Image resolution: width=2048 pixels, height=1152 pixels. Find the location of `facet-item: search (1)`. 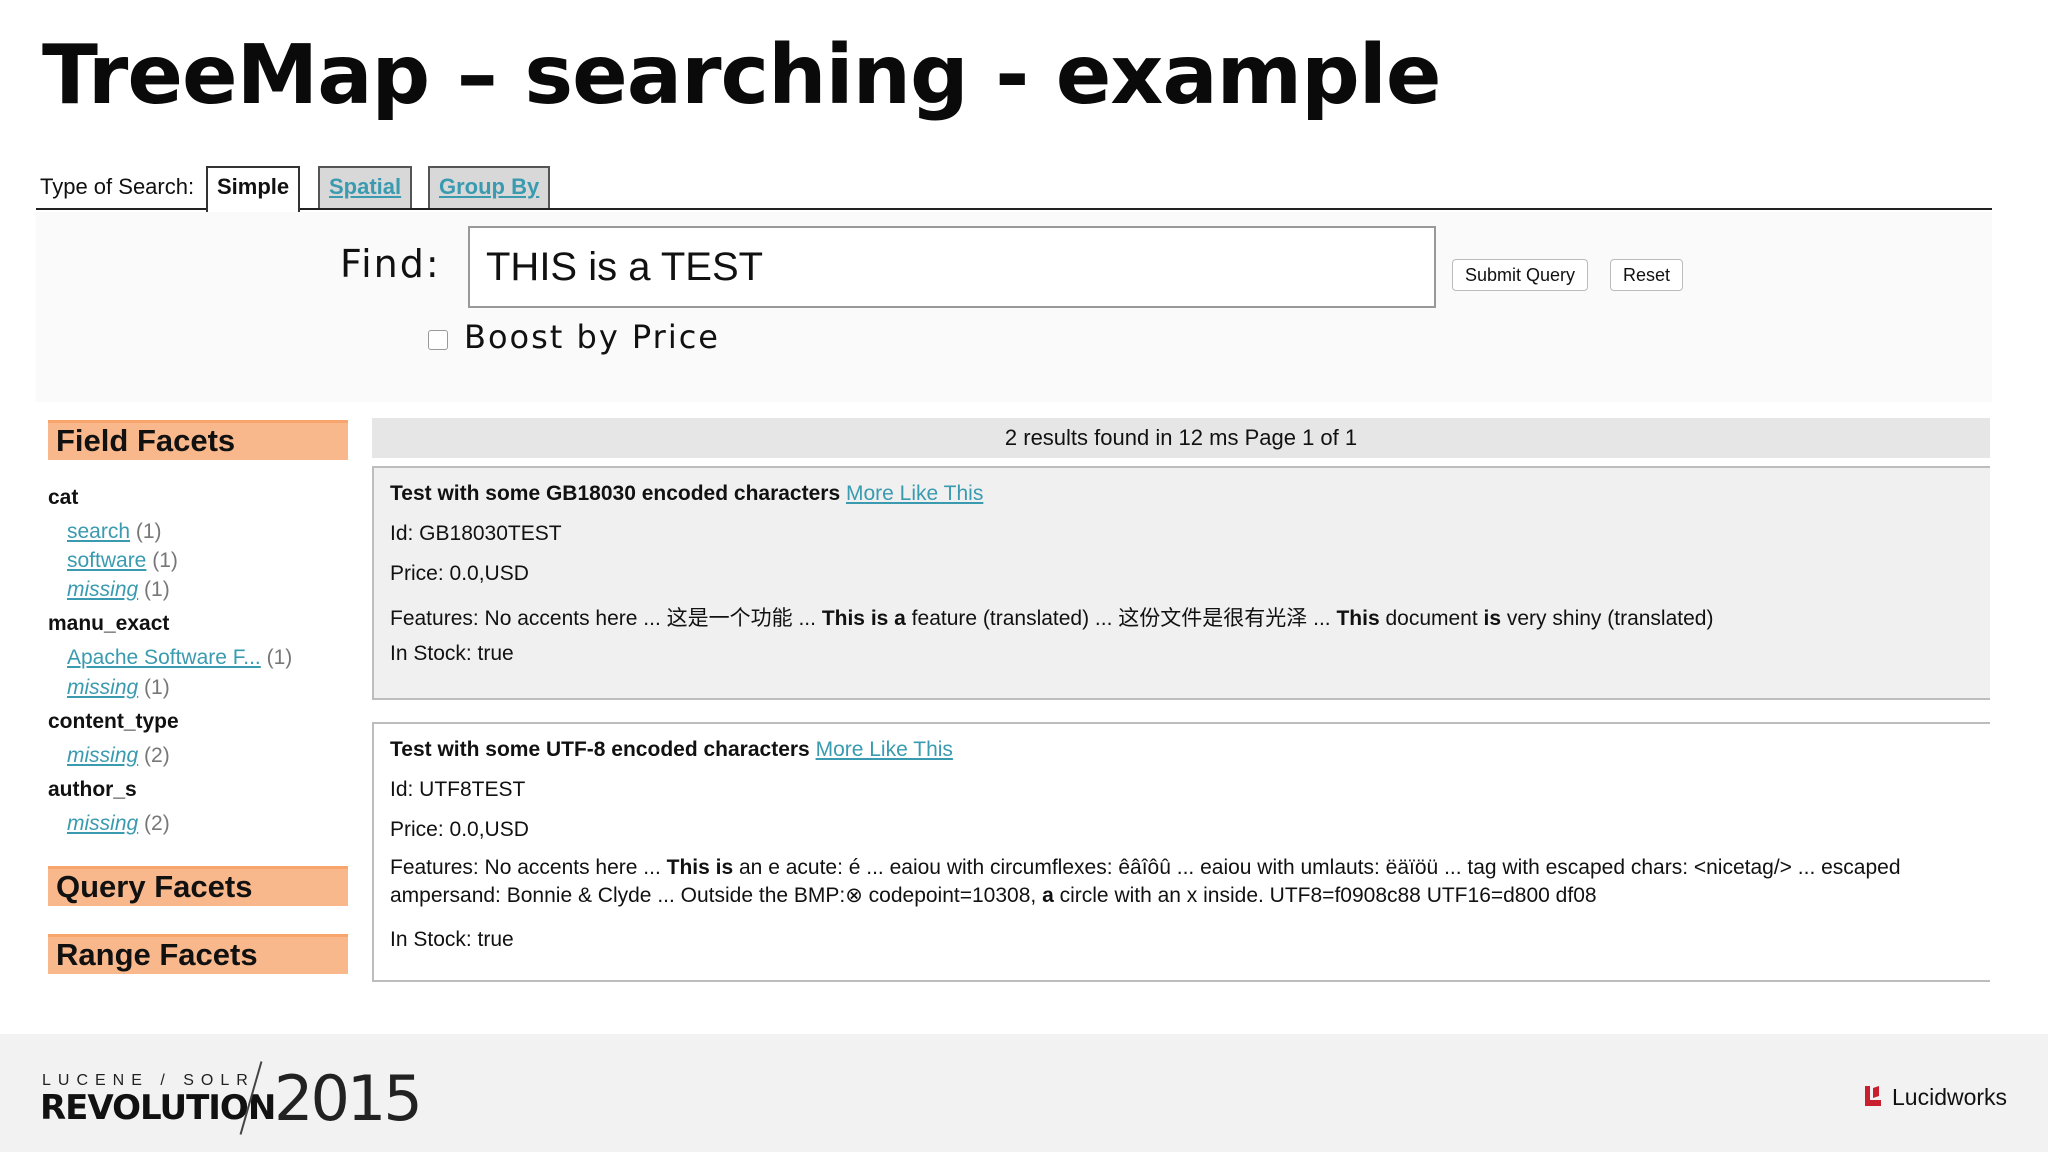

facet-item: search (1) is located at coordinates (114, 532).